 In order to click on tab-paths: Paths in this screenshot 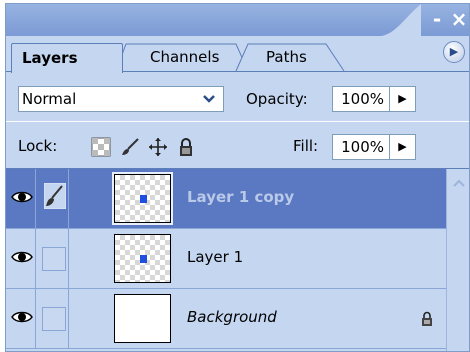, I will do `click(281, 58)`.